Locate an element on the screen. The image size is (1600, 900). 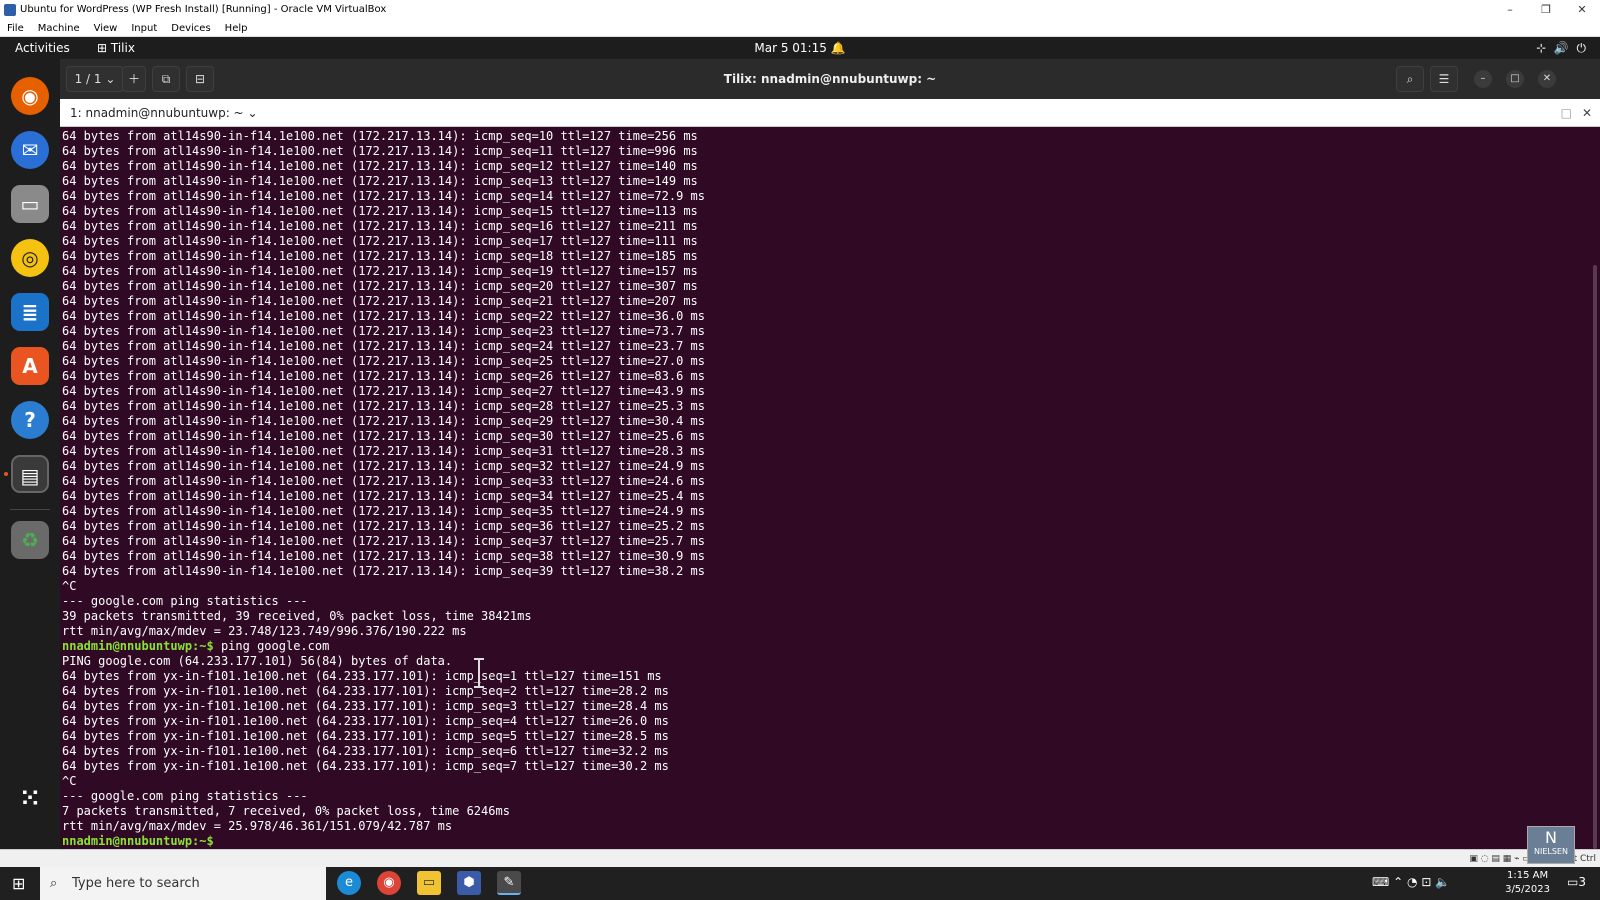
clock: Mar 5 01:15 🔔 is located at coordinates (800, 48).